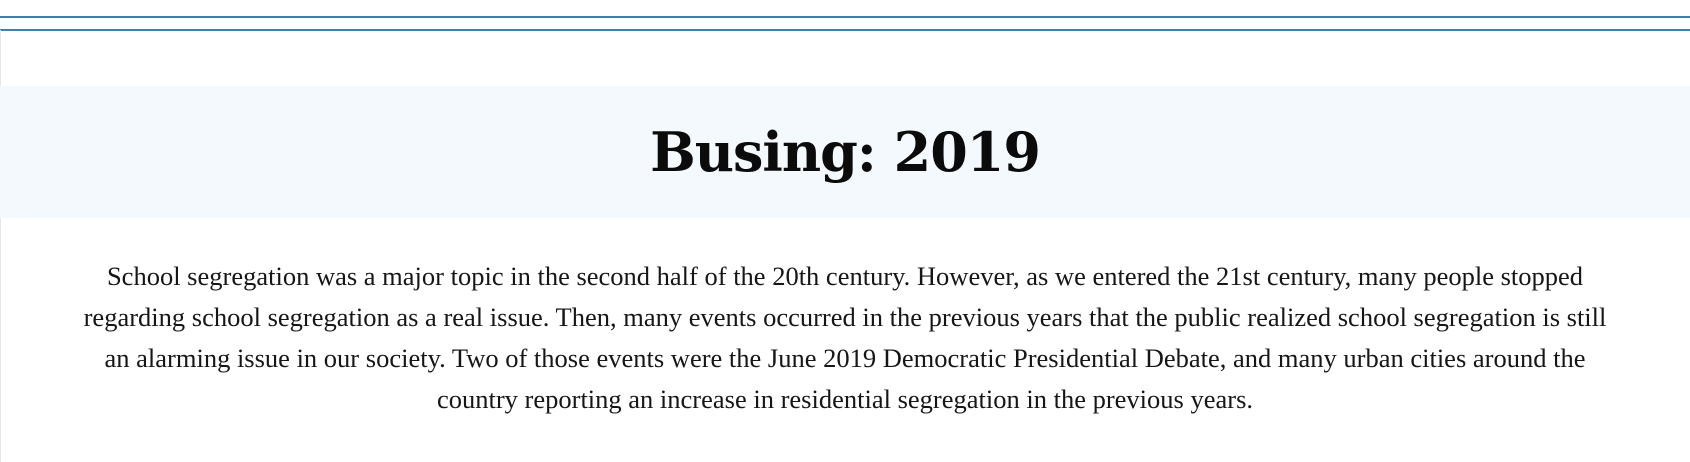 The width and height of the screenshot is (1690, 462). Describe the element at coordinates (845, 30) in the screenshot. I see `second-divider` at that location.